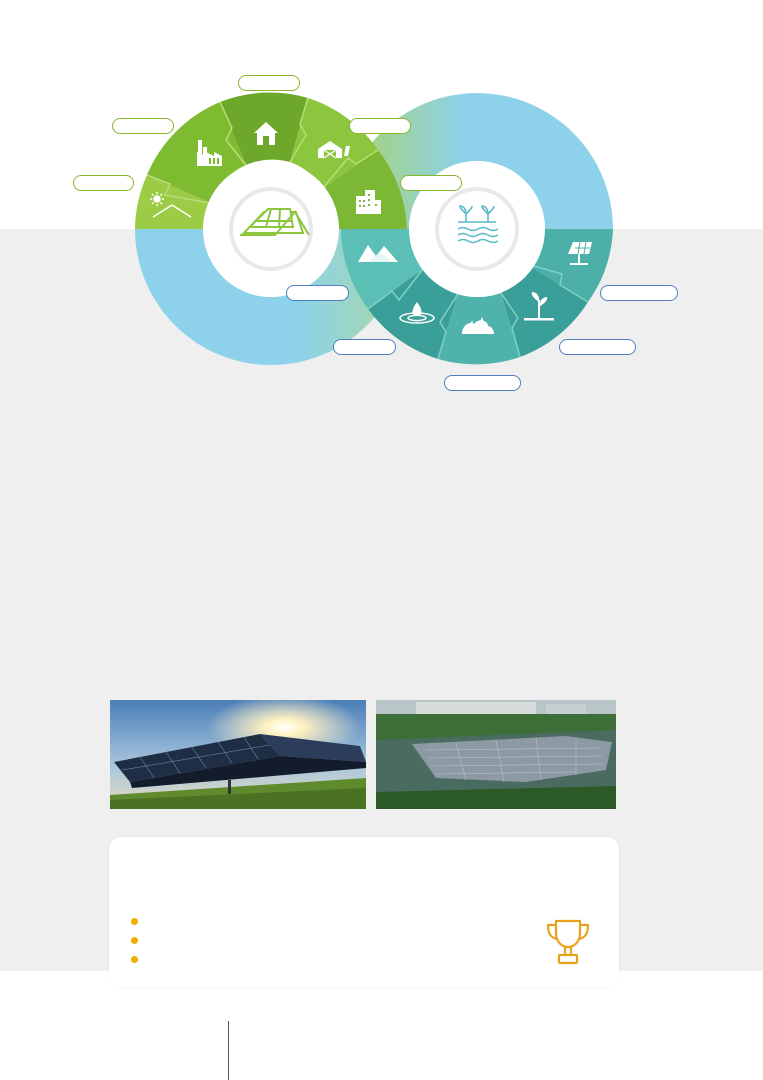 Image resolution: width=763 pixels, height=1080 pixels. I want to click on label-pill-mountain, so click(364, 347).